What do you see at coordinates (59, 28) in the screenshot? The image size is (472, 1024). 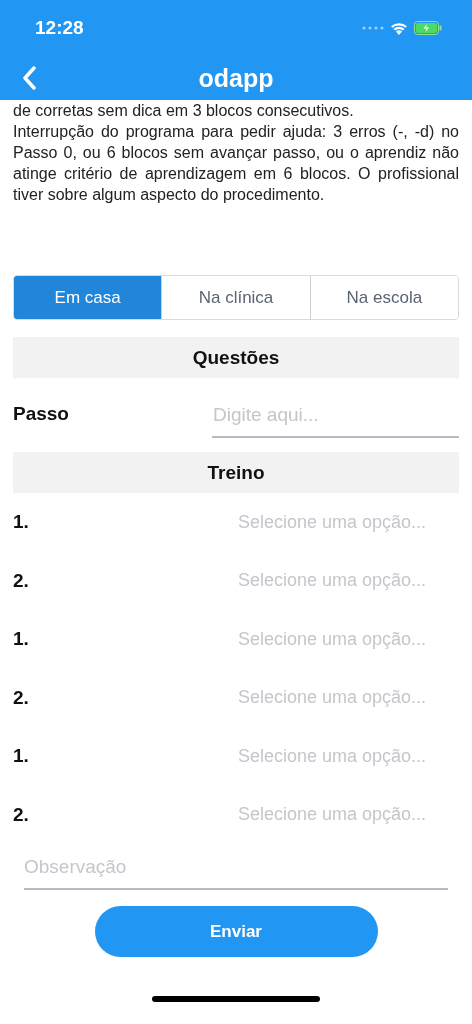 I see `status-time: 12:28` at bounding box center [59, 28].